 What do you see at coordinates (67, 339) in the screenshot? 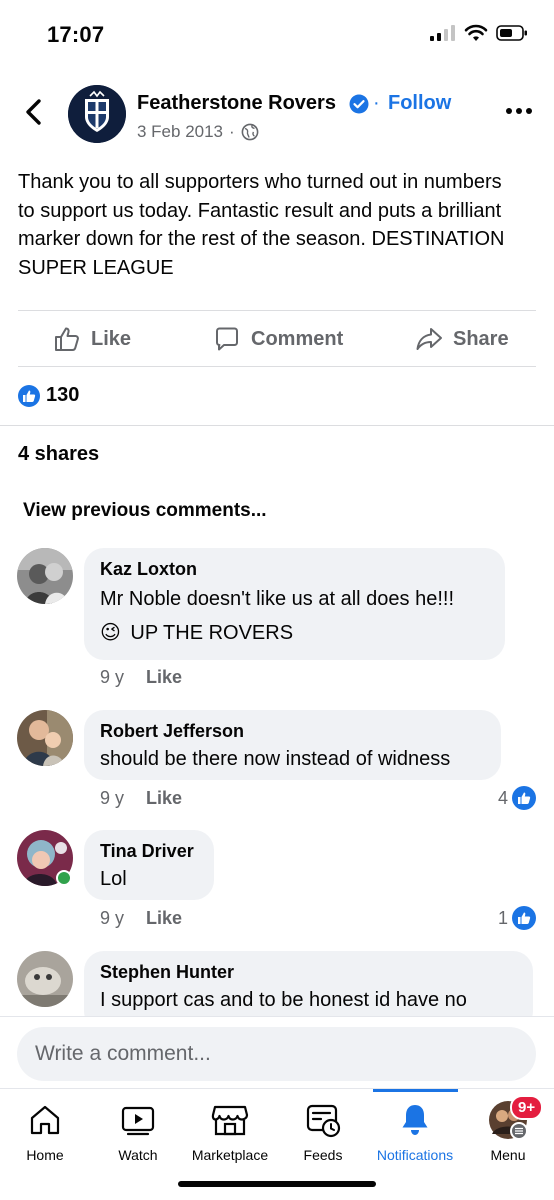
I see `thumbs-up-icon` at bounding box center [67, 339].